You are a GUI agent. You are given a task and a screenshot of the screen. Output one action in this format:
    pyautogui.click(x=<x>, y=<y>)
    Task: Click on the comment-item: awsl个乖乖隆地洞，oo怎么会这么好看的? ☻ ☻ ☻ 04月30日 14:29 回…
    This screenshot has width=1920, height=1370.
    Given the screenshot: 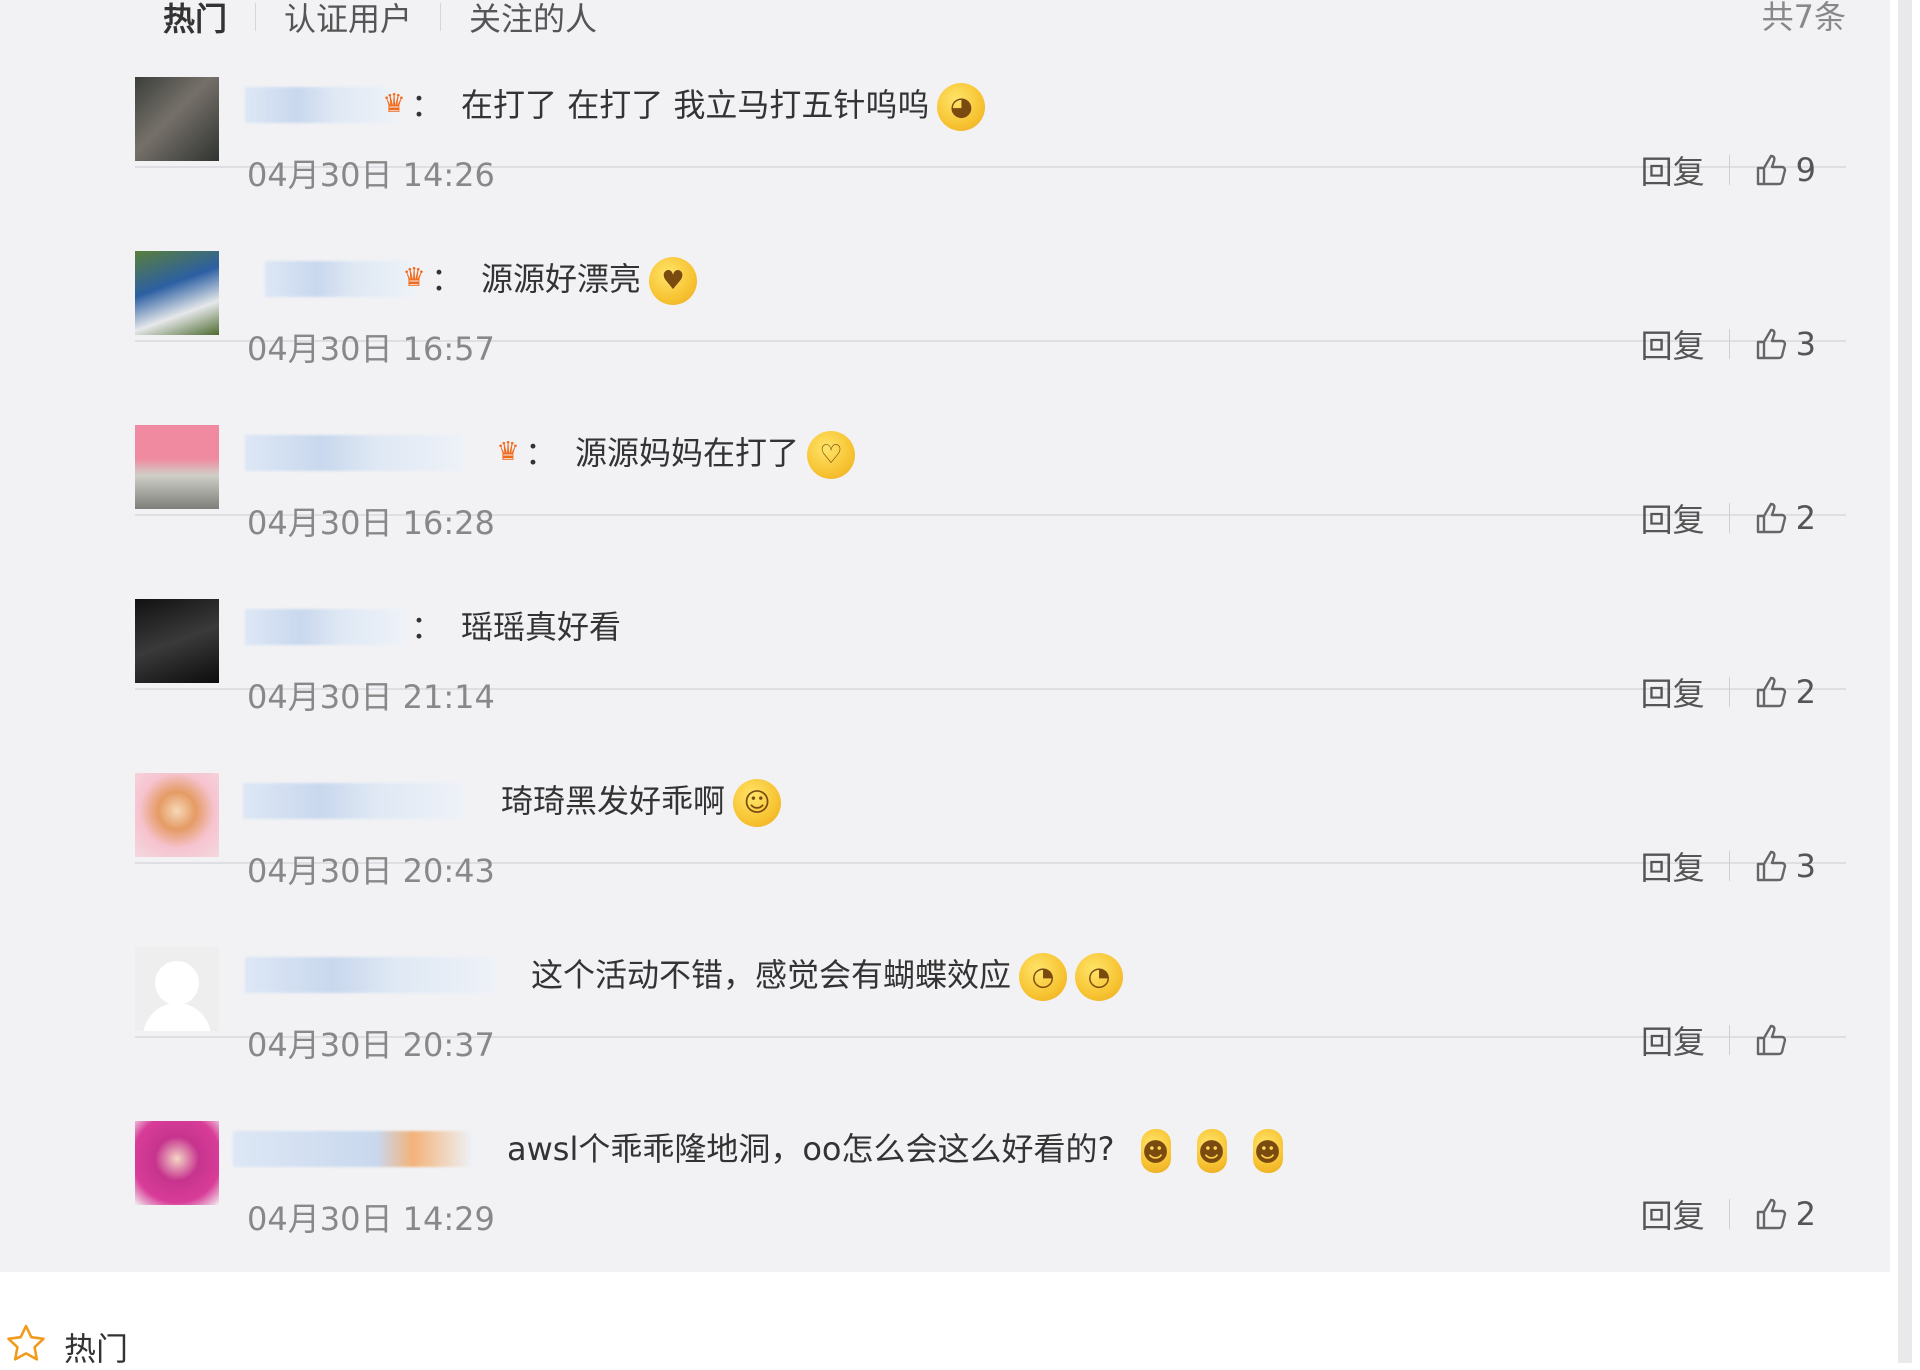 What is the action you would take?
    pyautogui.click(x=990, y=1137)
    